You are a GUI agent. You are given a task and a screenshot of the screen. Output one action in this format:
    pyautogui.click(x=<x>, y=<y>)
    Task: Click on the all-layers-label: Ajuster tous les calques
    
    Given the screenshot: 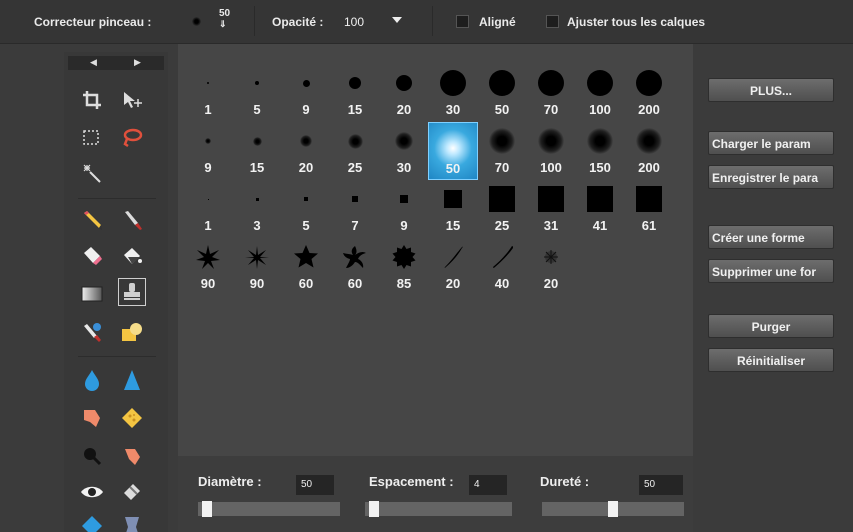 What is the action you would take?
    pyautogui.click(x=636, y=22)
    